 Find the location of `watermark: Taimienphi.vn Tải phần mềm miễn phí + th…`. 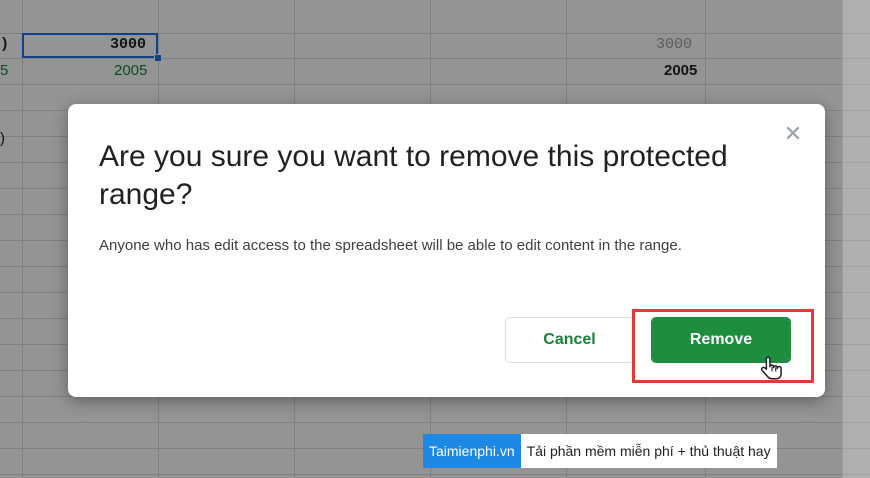

watermark: Taimienphi.vn Tải phần mềm miễn phí + th… is located at coordinates (600, 451).